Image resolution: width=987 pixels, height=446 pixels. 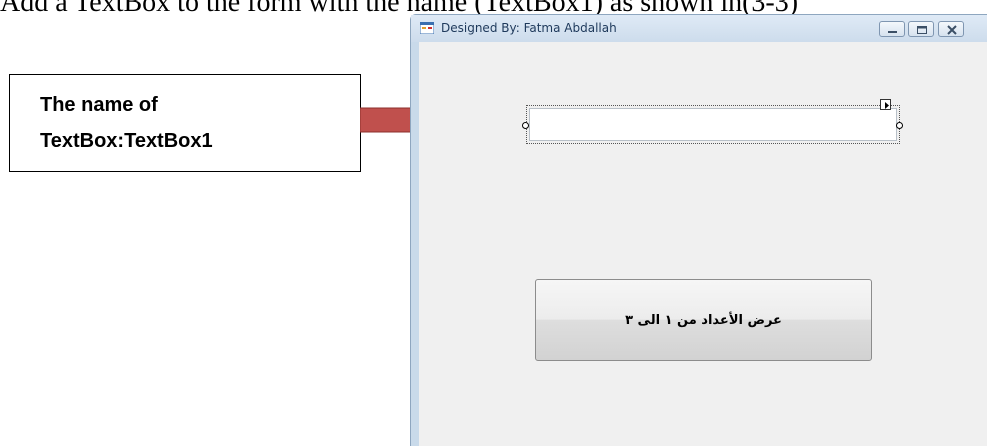 I want to click on maximize-button, so click(x=921, y=29).